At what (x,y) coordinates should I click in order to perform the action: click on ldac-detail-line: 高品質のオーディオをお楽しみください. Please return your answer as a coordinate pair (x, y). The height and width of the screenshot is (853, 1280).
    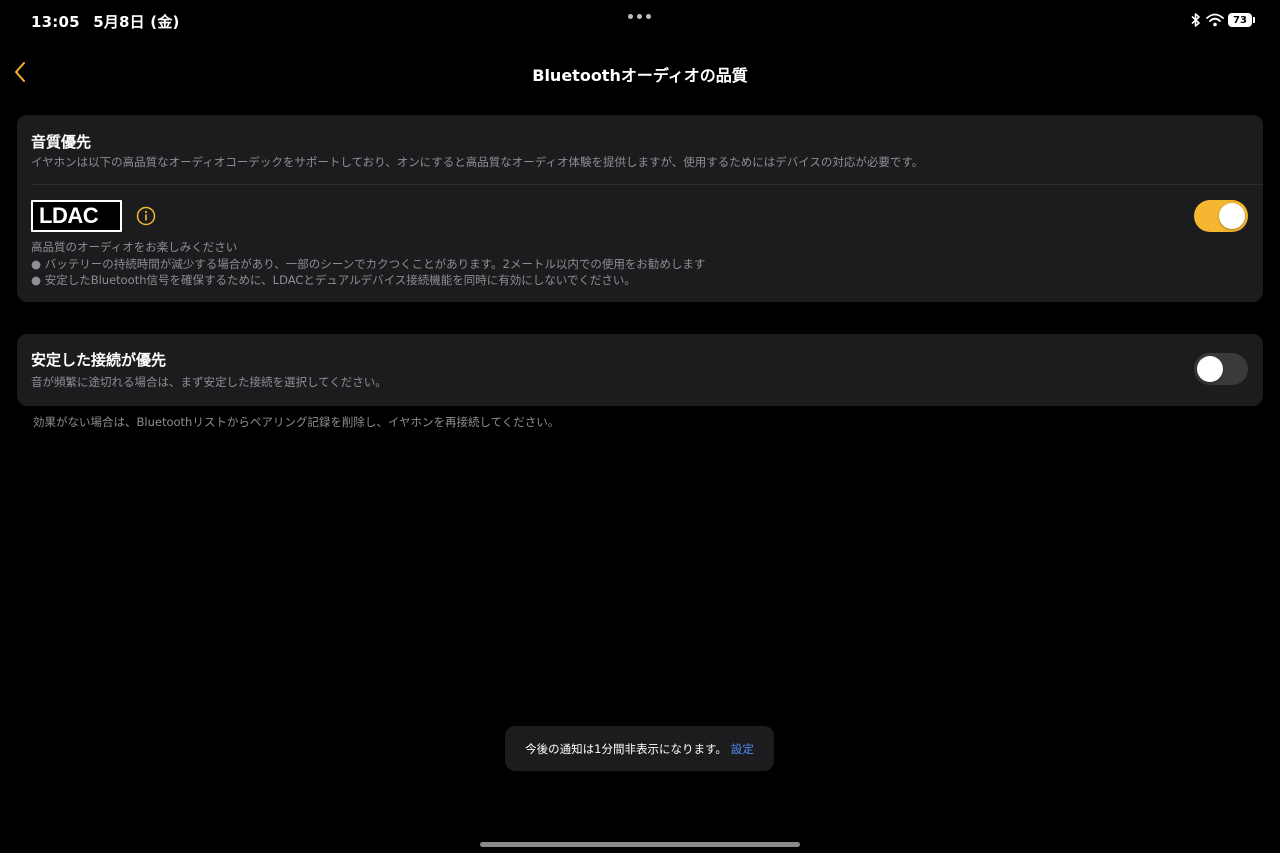
    Looking at the image, I should click on (134, 247).